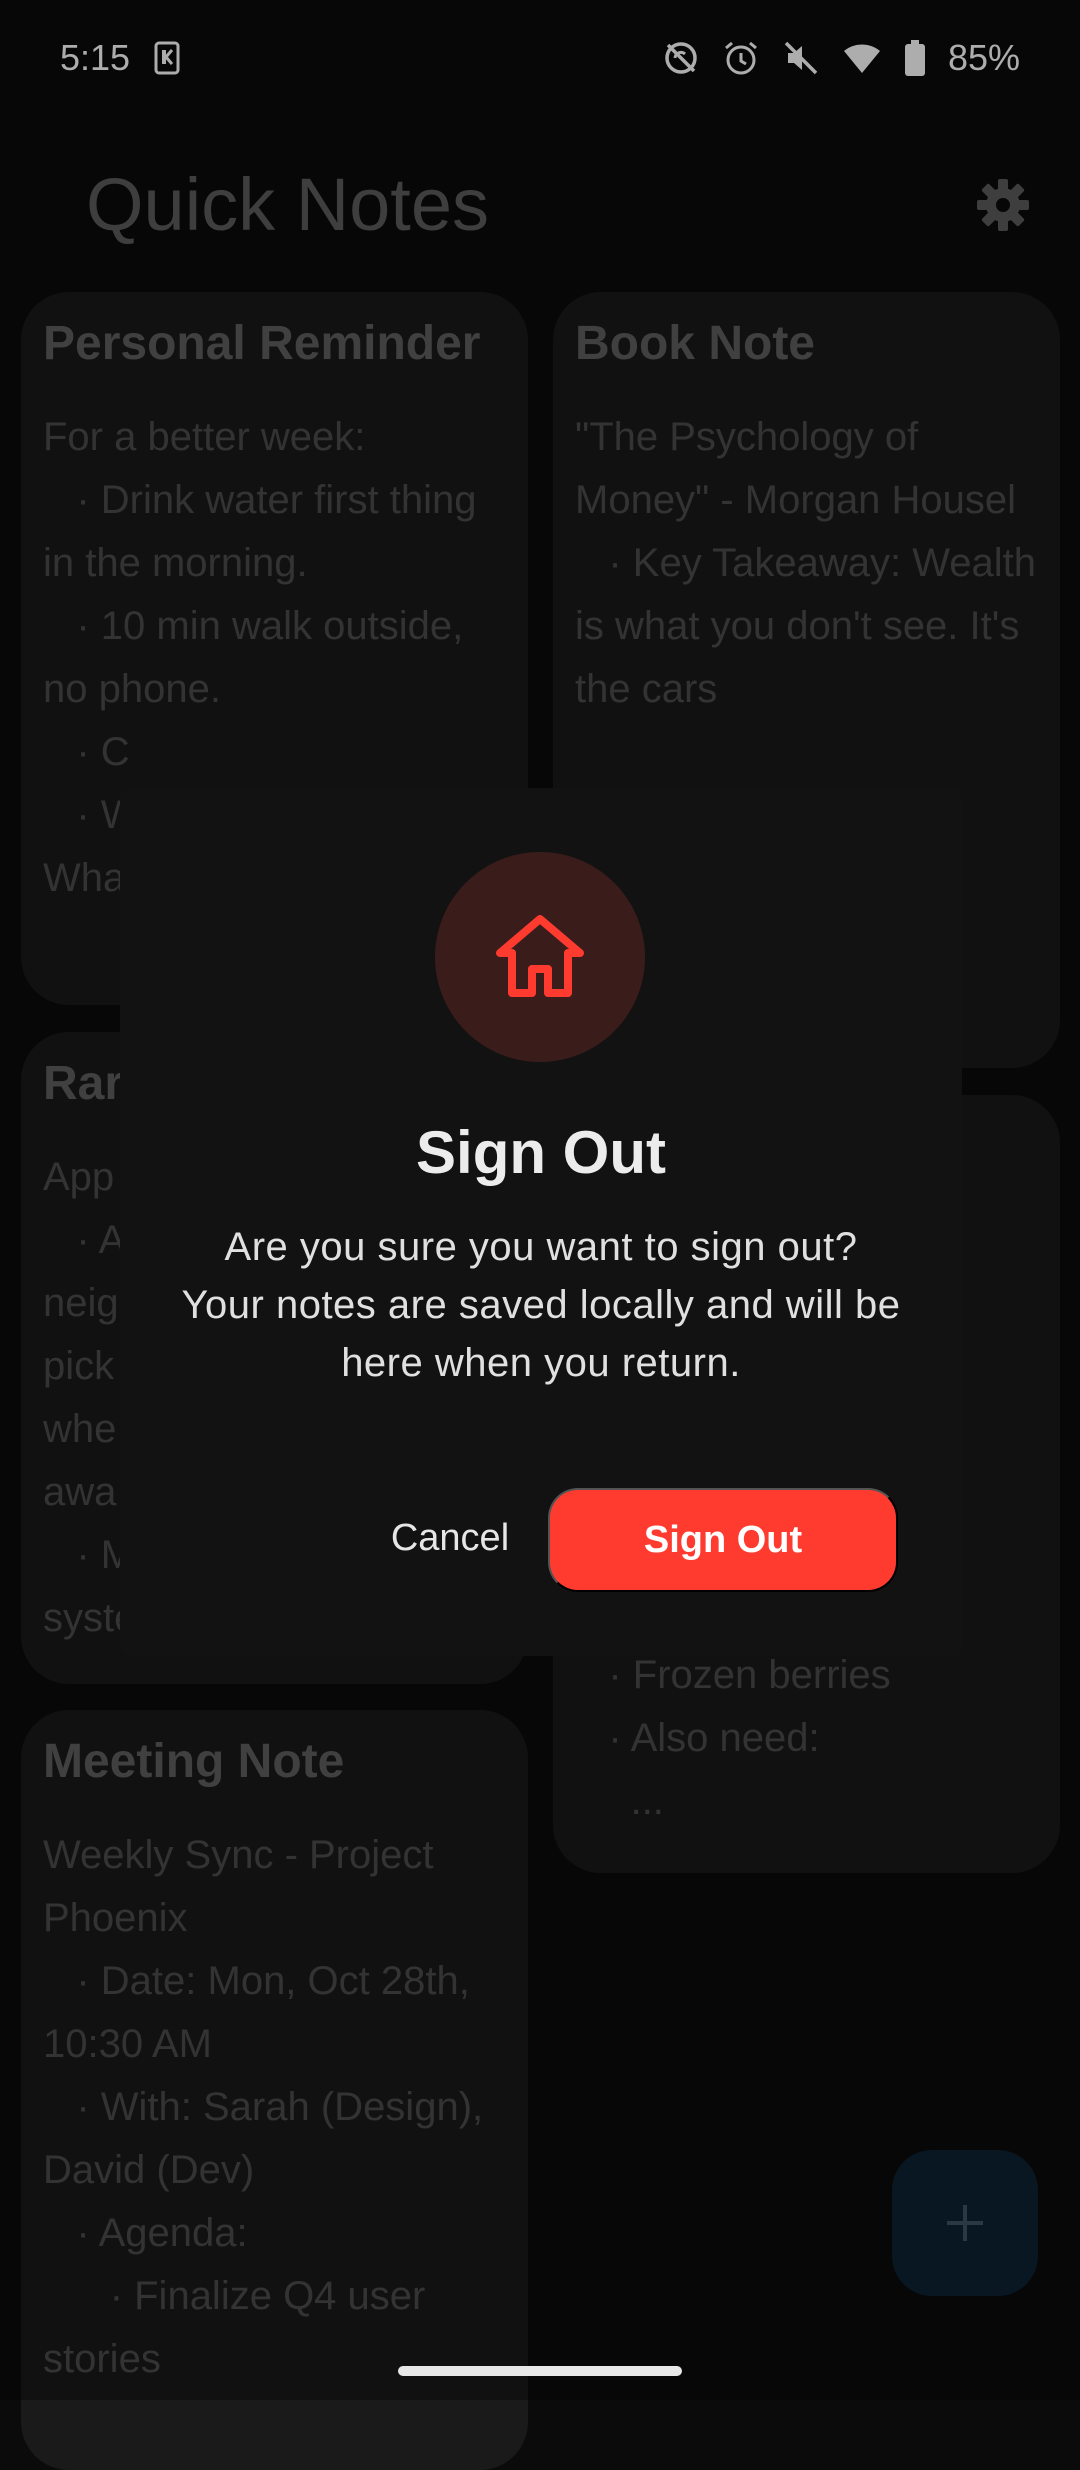  I want to click on sign-out-button: Sign Out, so click(723, 1540).